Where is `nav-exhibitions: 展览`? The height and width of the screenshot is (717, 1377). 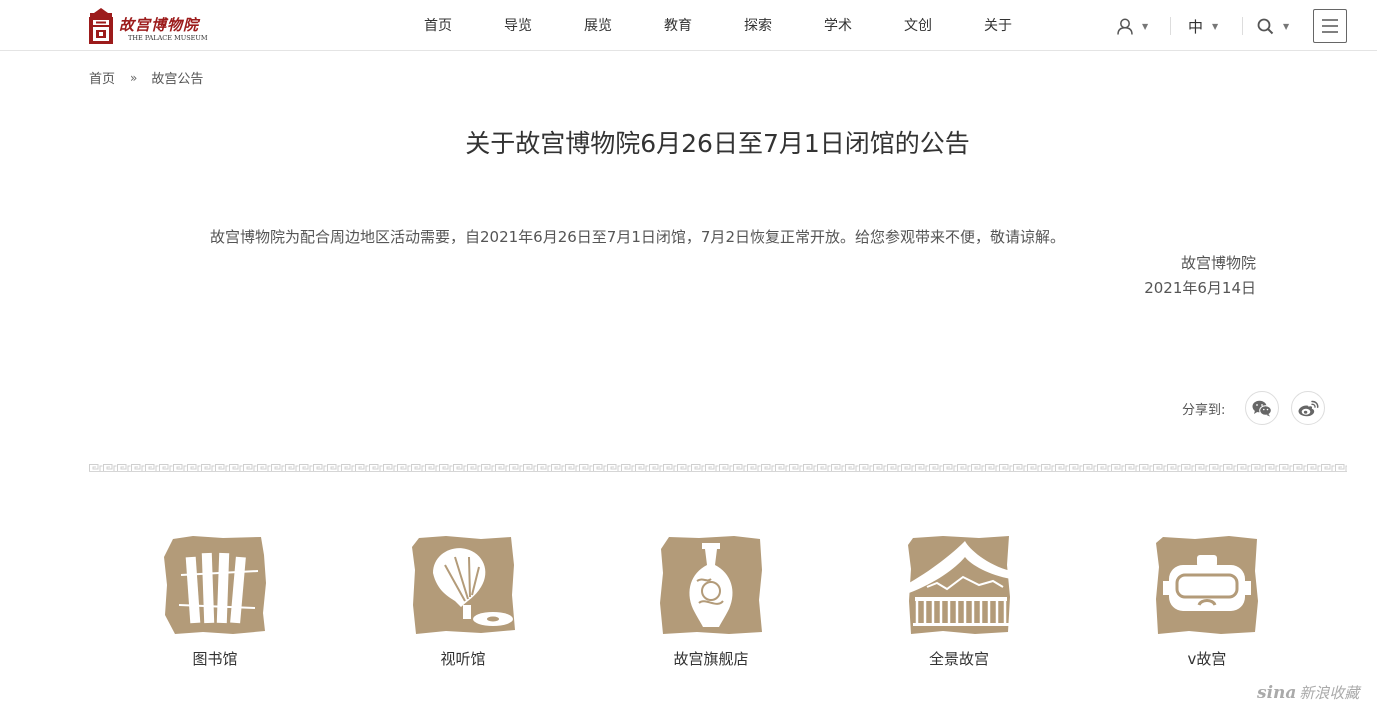
nav-exhibitions: 展览 is located at coordinates (598, 25).